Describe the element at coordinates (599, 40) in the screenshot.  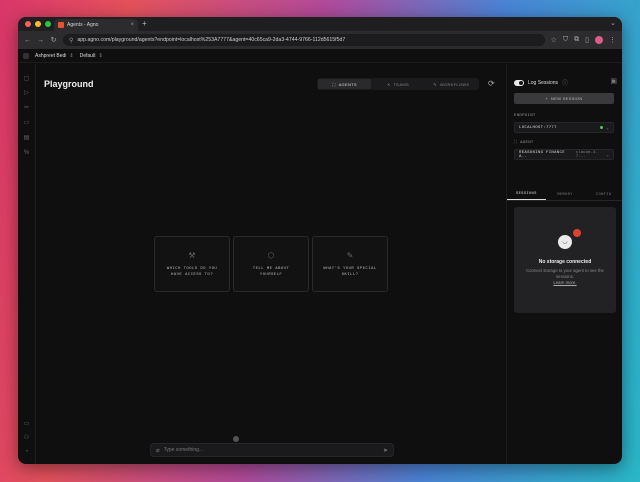
I see `profile-avatar` at that location.